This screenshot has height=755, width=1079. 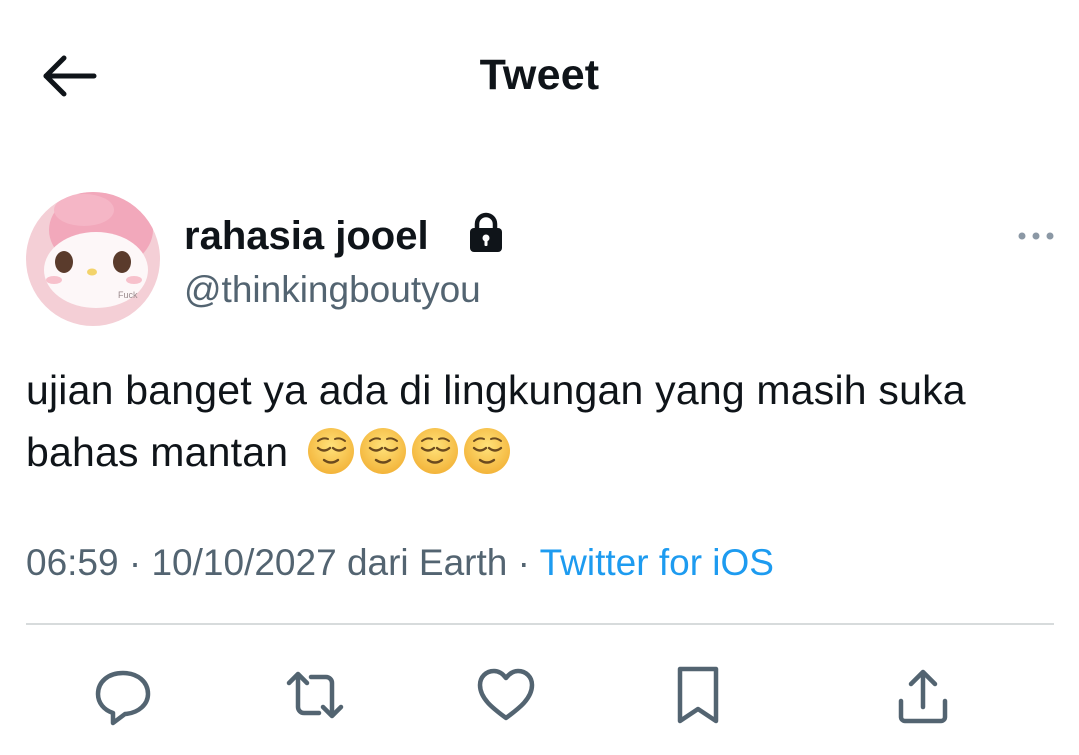 I want to click on like-button, so click(x=506, y=695).